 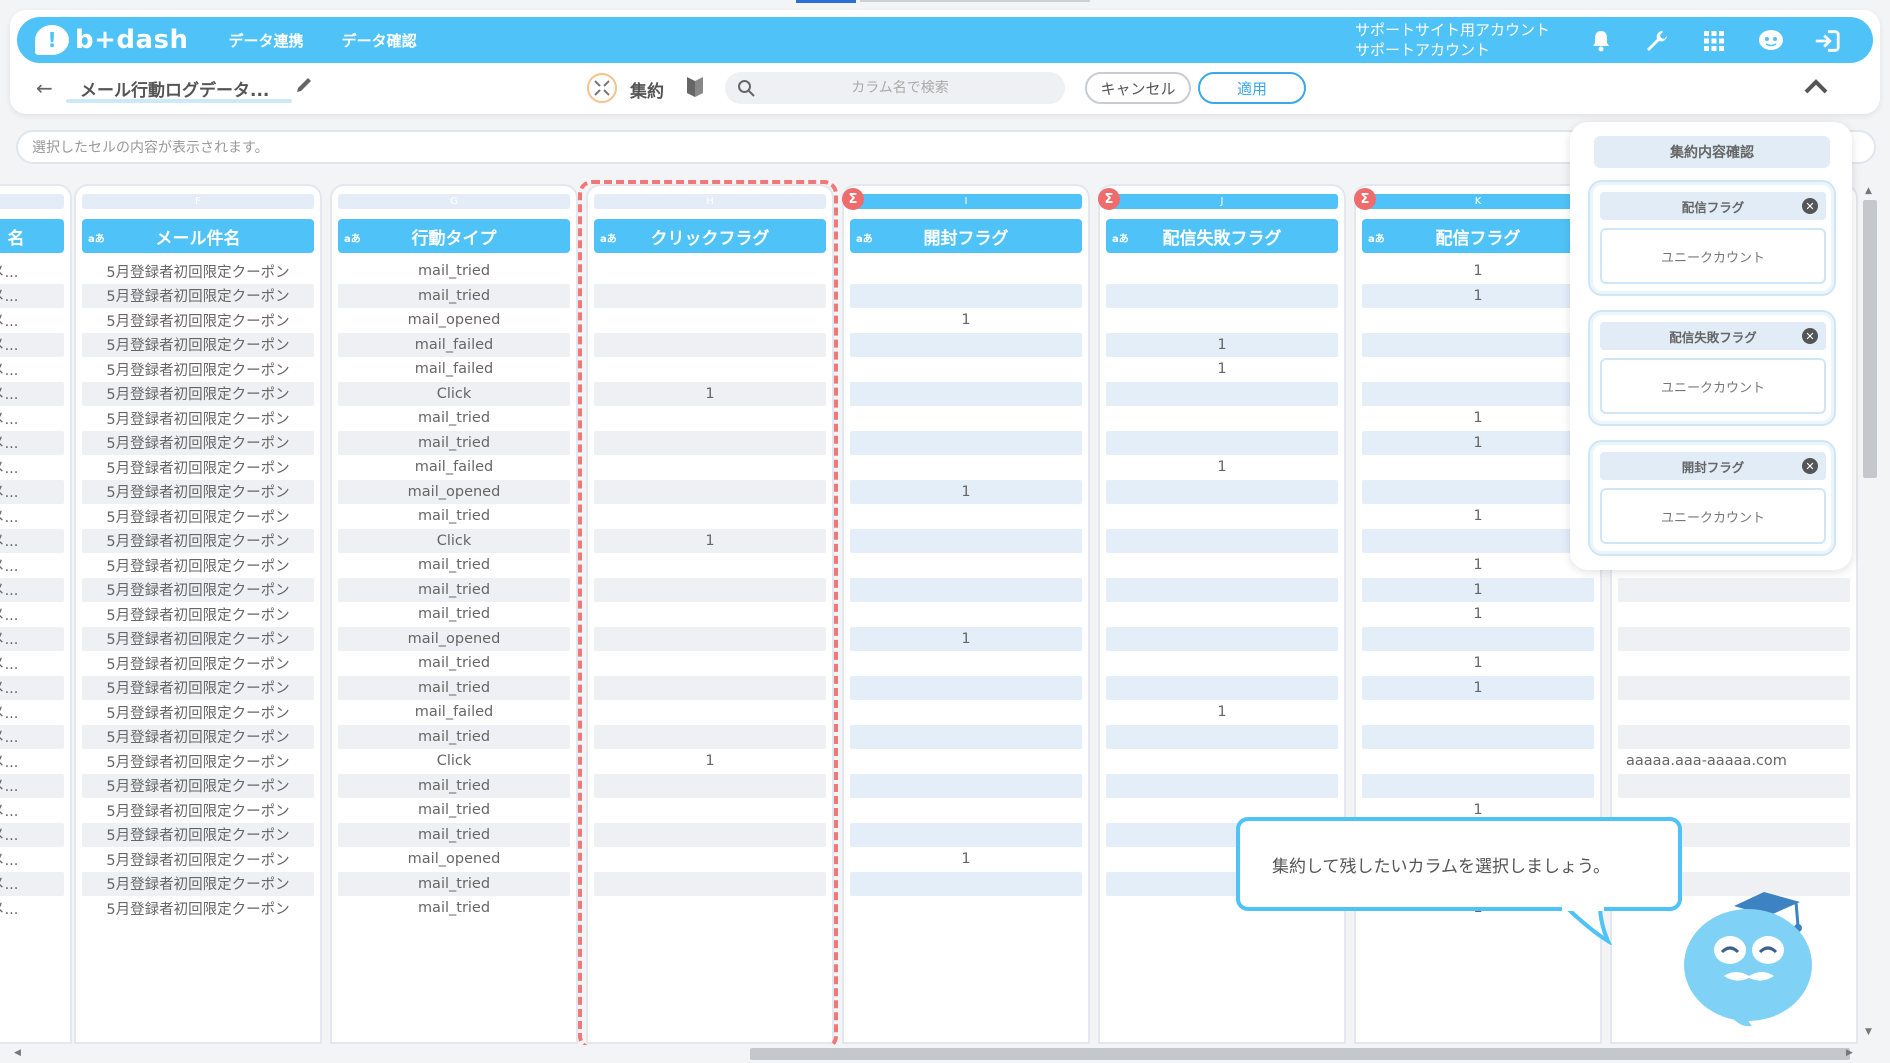 I want to click on apply-button: 適用, so click(x=1252, y=88).